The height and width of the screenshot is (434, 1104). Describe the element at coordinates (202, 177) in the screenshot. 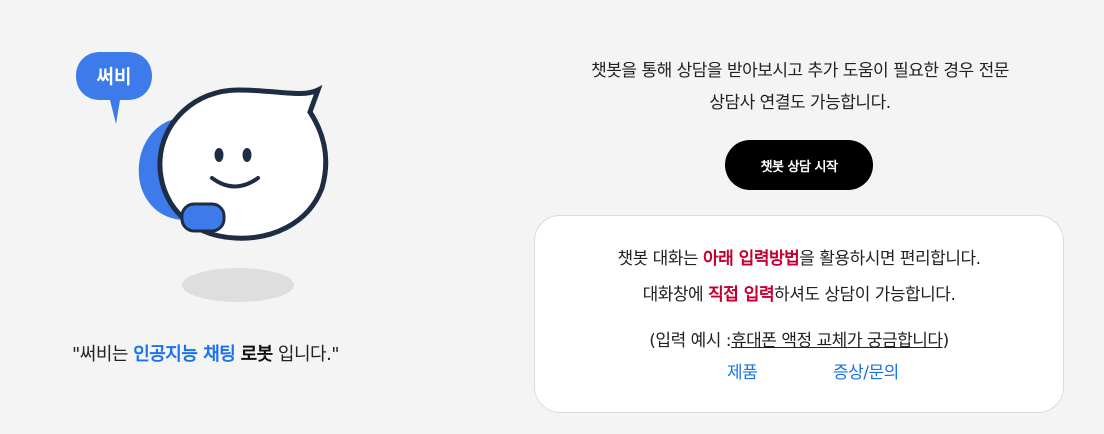

I see `chatbot-mascot-icon: 써비` at that location.